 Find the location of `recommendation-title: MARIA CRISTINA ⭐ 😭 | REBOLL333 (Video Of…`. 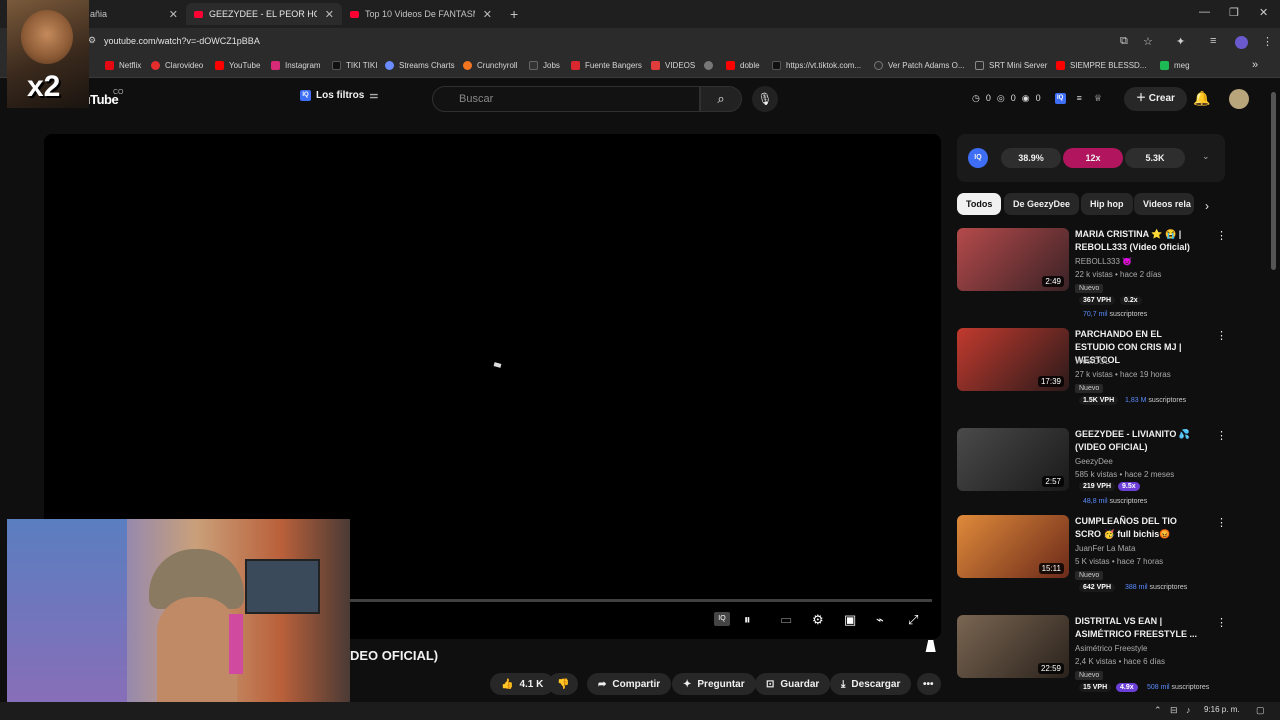

recommendation-title: MARIA CRISTINA ⭐ 😭 | REBOLL333 (Video Of… is located at coordinates (1139, 241).